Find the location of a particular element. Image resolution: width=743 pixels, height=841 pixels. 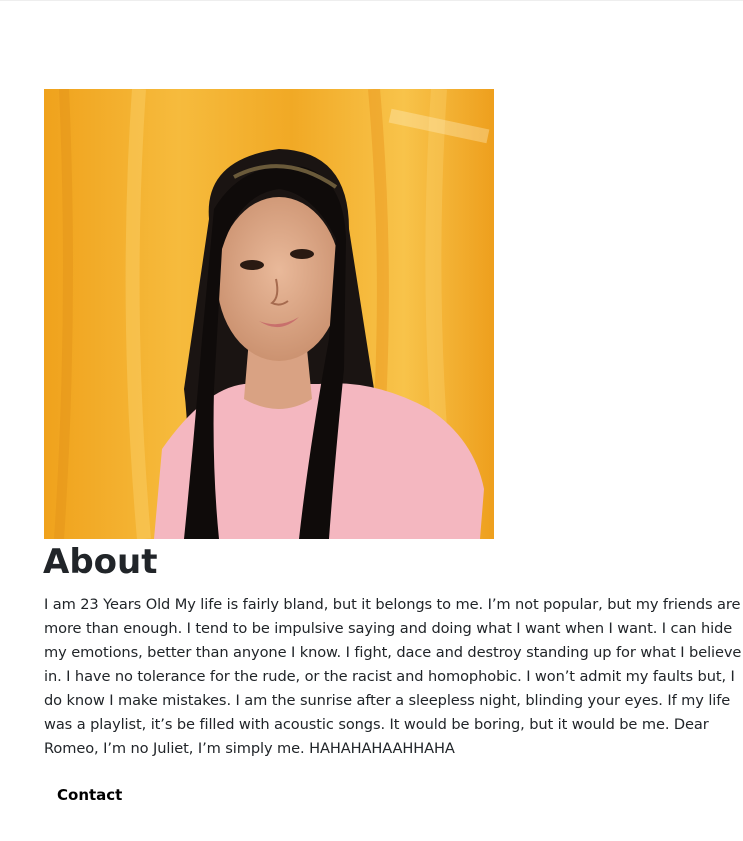

contact-link: Contact is located at coordinates (89, 795).